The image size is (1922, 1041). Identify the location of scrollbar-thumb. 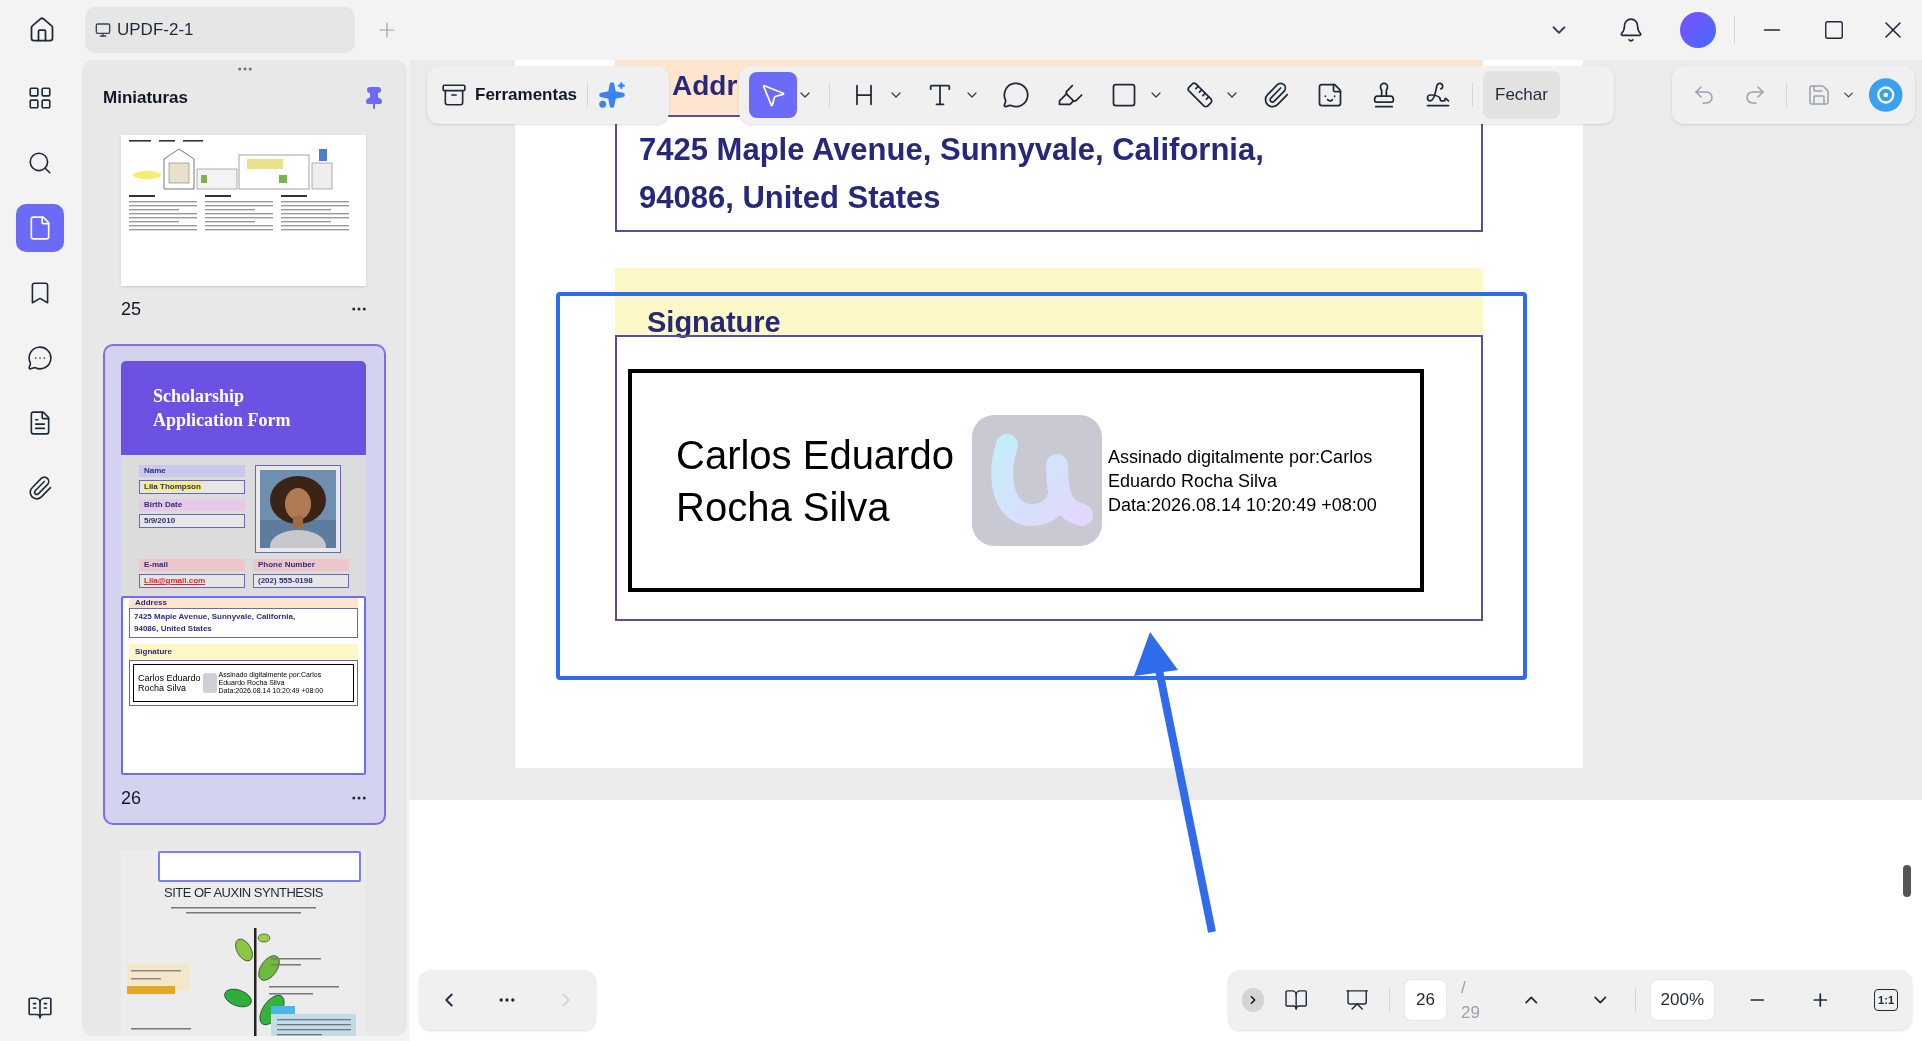
(1907, 881).